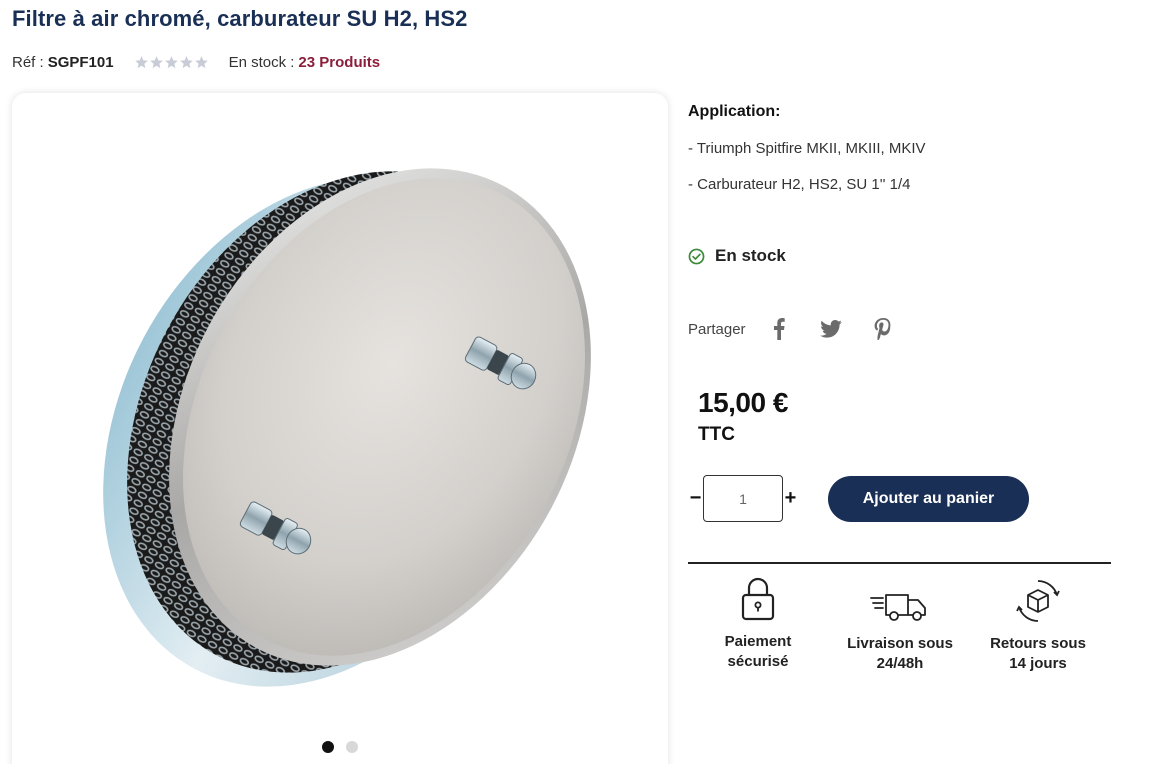 This screenshot has height=764, width=1173. I want to click on feature-label: Paiement, so click(758, 641).